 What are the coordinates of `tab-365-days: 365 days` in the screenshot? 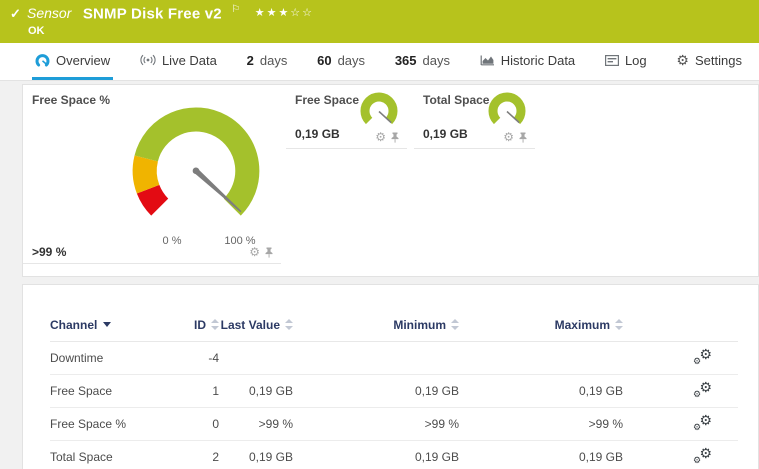 It's located at (422, 61).